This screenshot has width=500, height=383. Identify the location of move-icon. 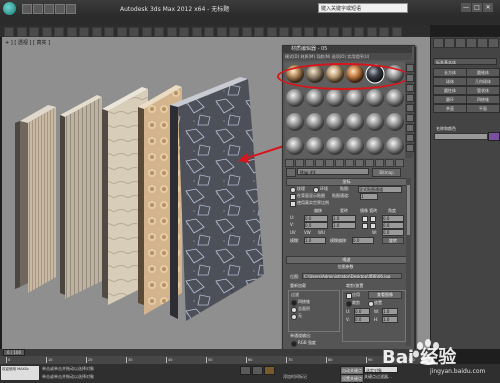
(134, 32).